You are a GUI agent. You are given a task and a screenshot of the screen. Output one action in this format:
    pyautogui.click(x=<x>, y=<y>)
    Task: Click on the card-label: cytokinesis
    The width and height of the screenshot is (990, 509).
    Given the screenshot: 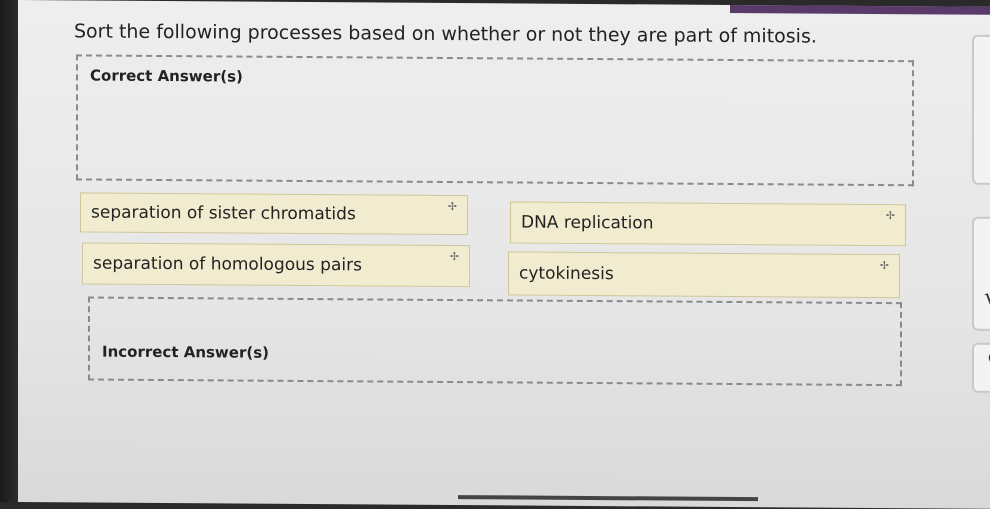 What is the action you would take?
    pyautogui.click(x=566, y=274)
    